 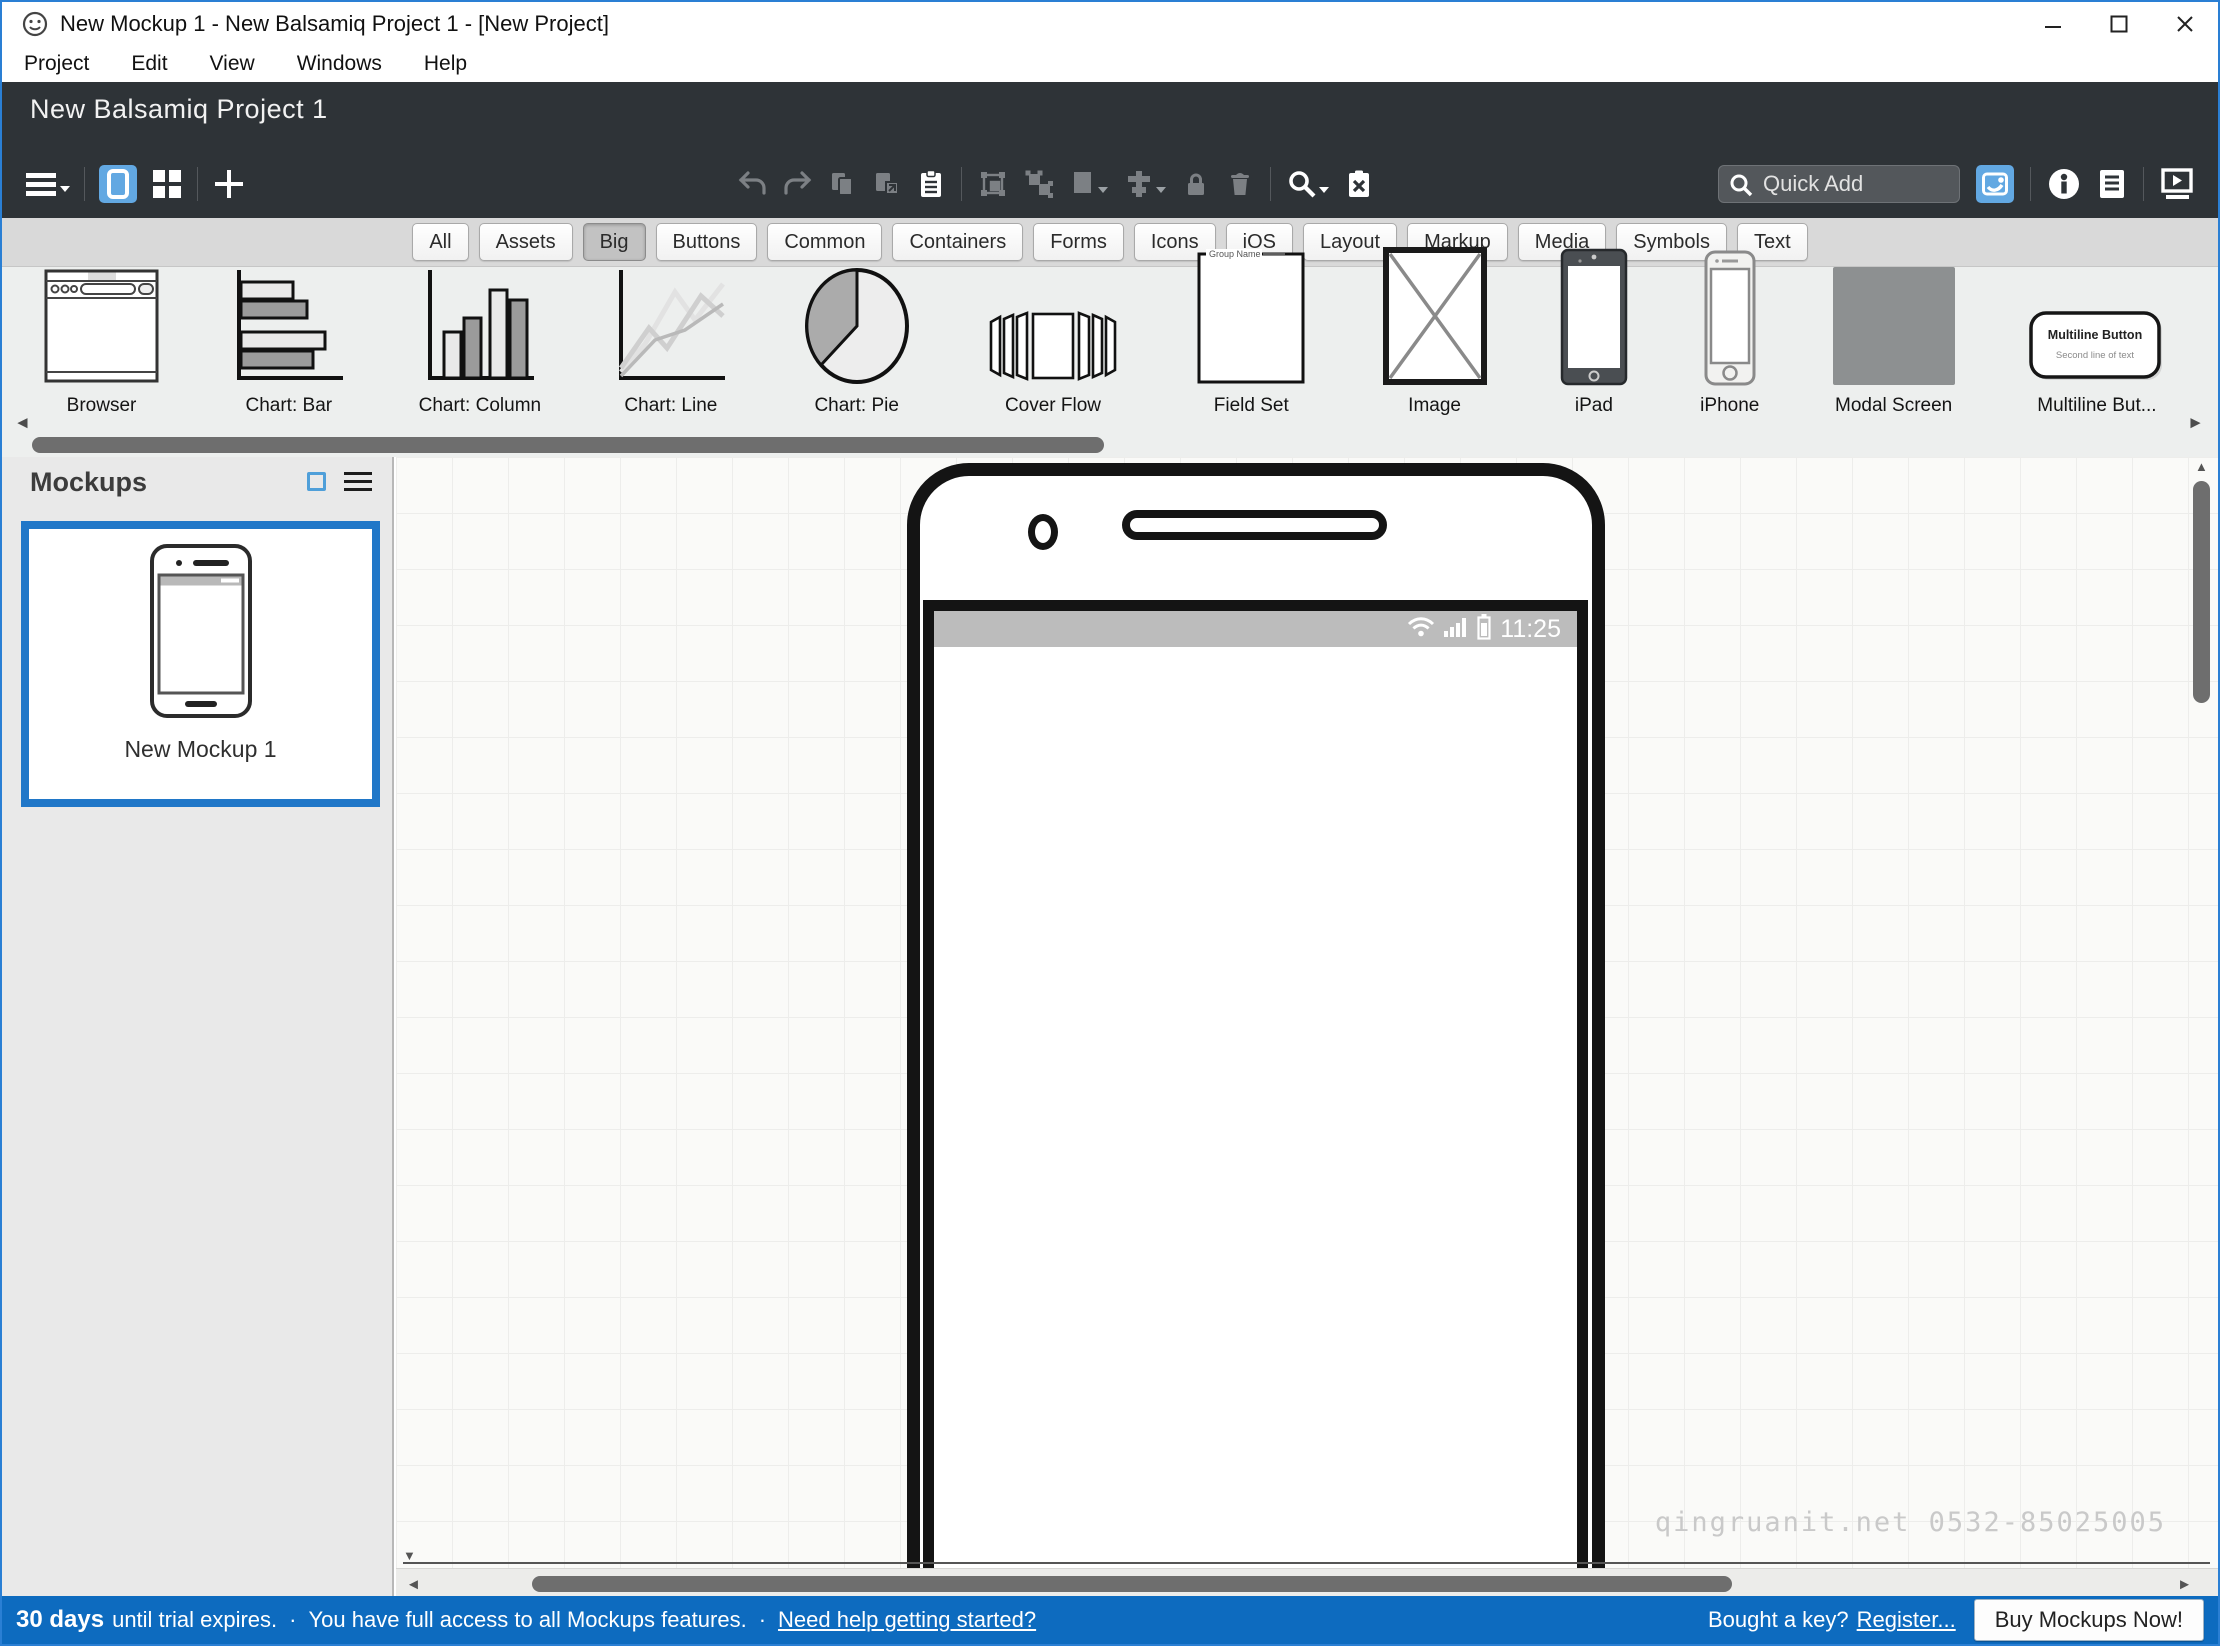 What do you see at coordinates (1110, 64) in the screenshot?
I see `menu-bar: Project Edit View Windows Help` at bounding box center [1110, 64].